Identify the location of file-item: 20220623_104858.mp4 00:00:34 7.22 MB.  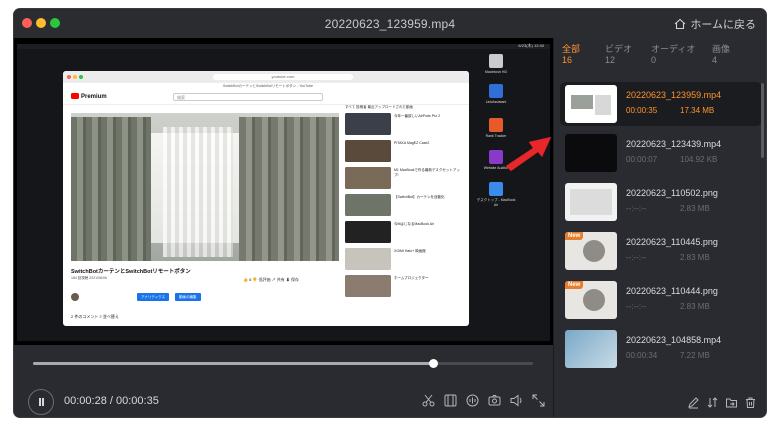
(661, 349).